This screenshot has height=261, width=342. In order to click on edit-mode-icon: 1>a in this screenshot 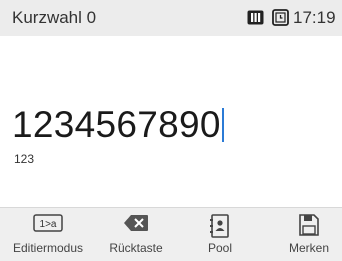, I will do `click(48, 223)`.